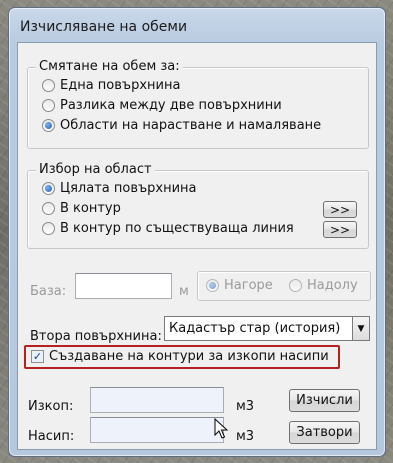 Image resolution: width=393 pixels, height=463 pixels. What do you see at coordinates (332, 285) in the screenshot?
I see `radio-label: Надолу` at bounding box center [332, 285].